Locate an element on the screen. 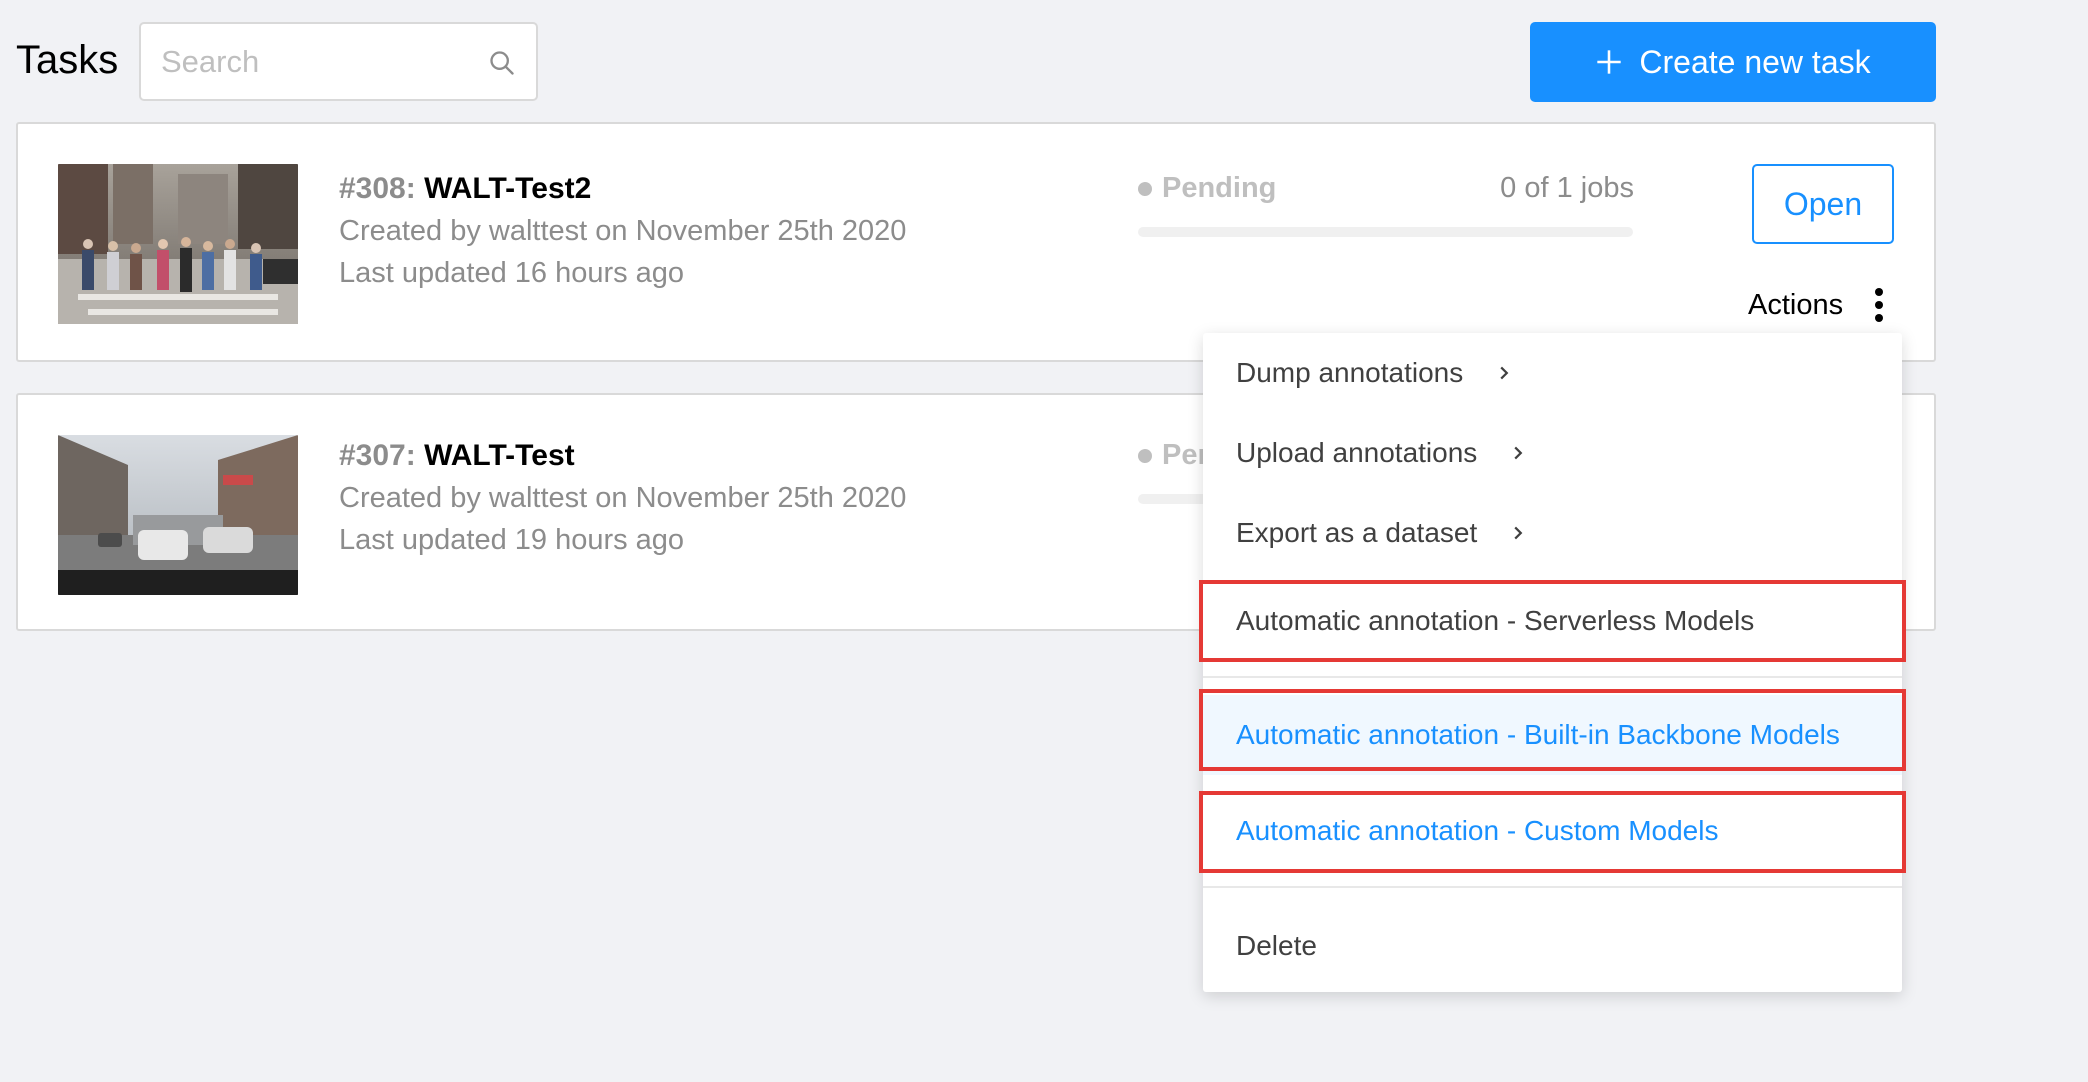  search-input is located at coordinates (311, 62).